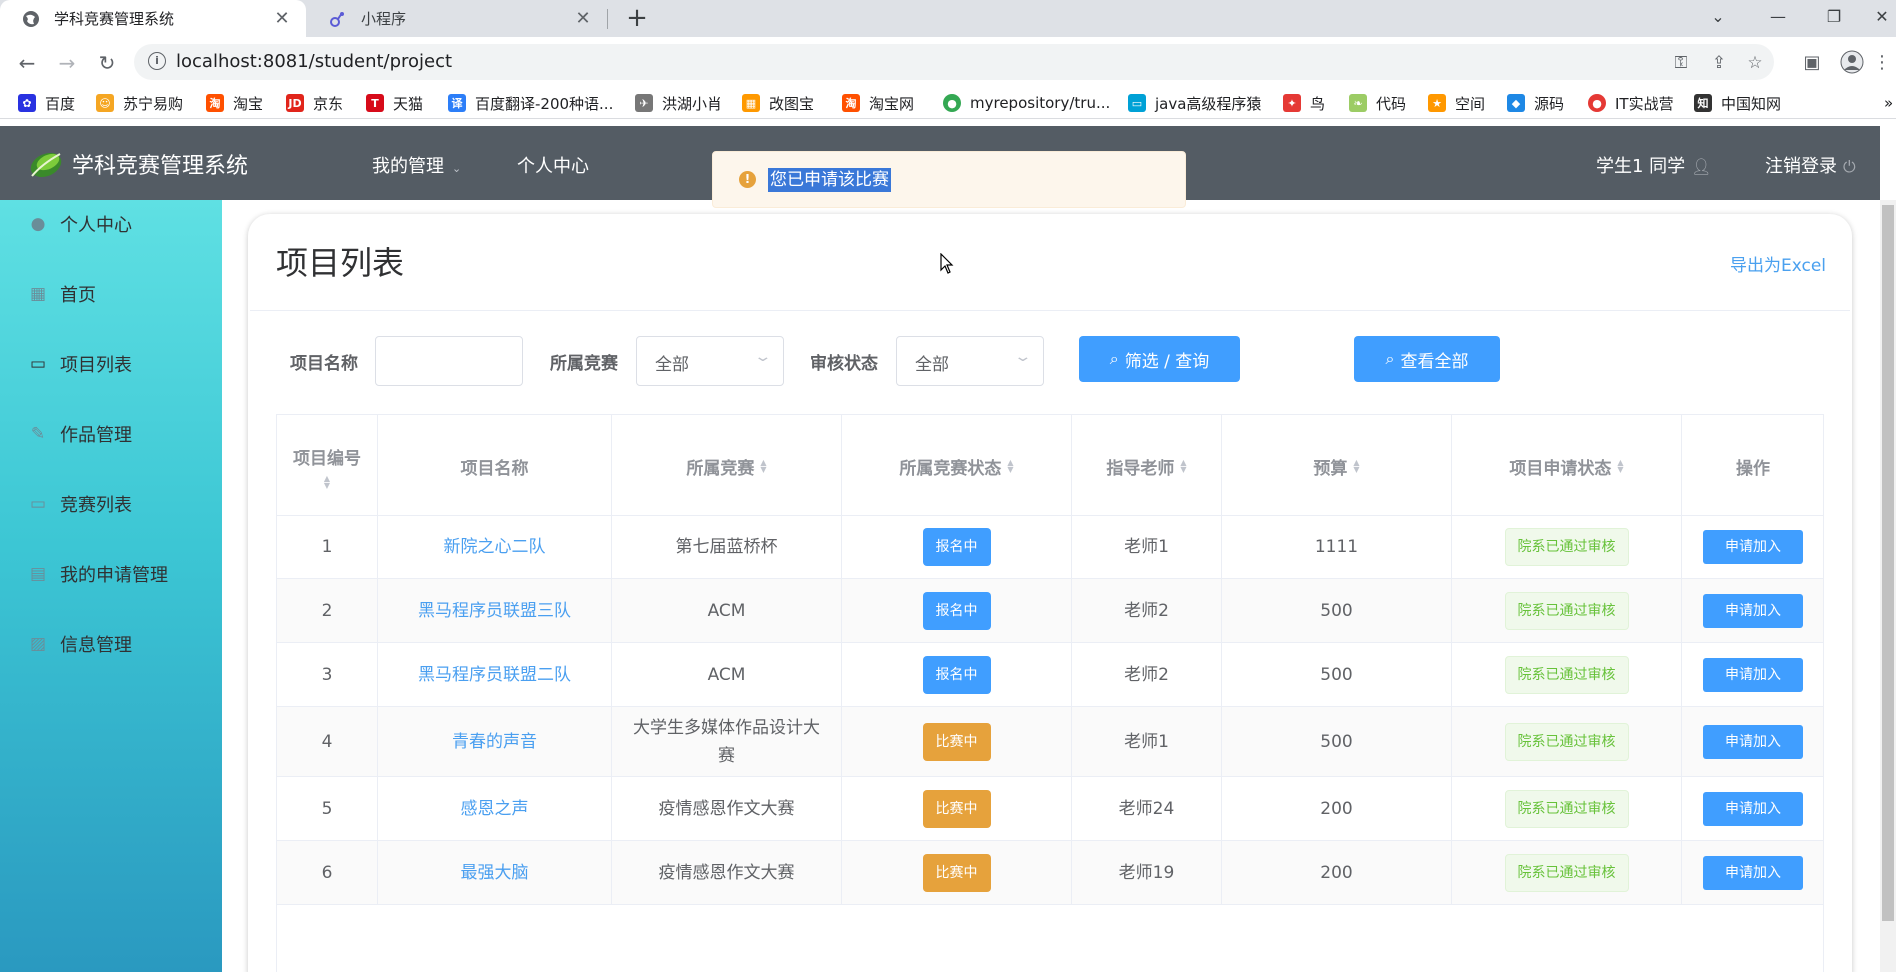 This screenshot has width=1896, height=972. What do you see at coordinates (878, 103) in the screenshot?
I see `bookmark-item: 淘淘宝网` at bounding box center [878, 103].